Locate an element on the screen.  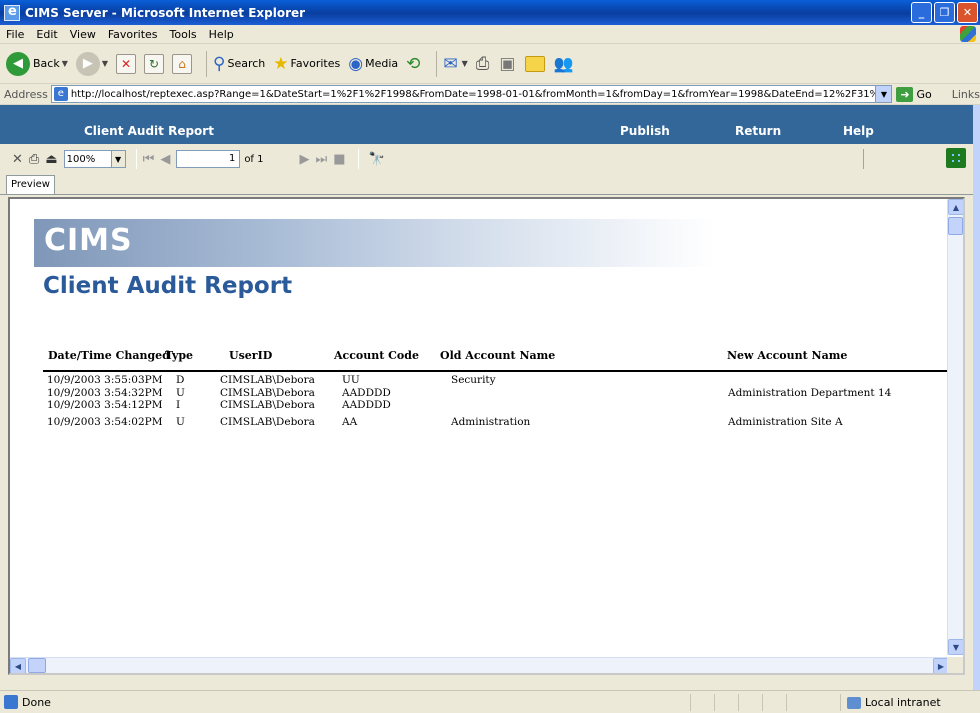
zoom-dropdown-icon: ▼ is located at coordinates (117, 159).